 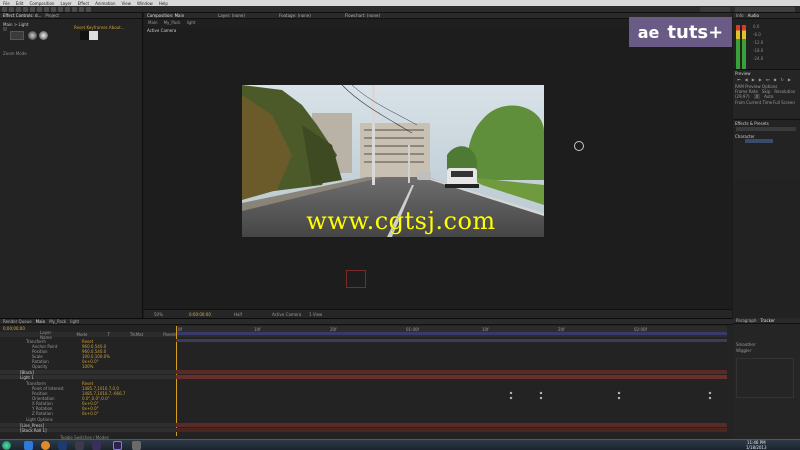 What do you see at coordinates (286, 314) in the screenshot?
I see `view-select: Active Camera` at bounding box center [286, 314].